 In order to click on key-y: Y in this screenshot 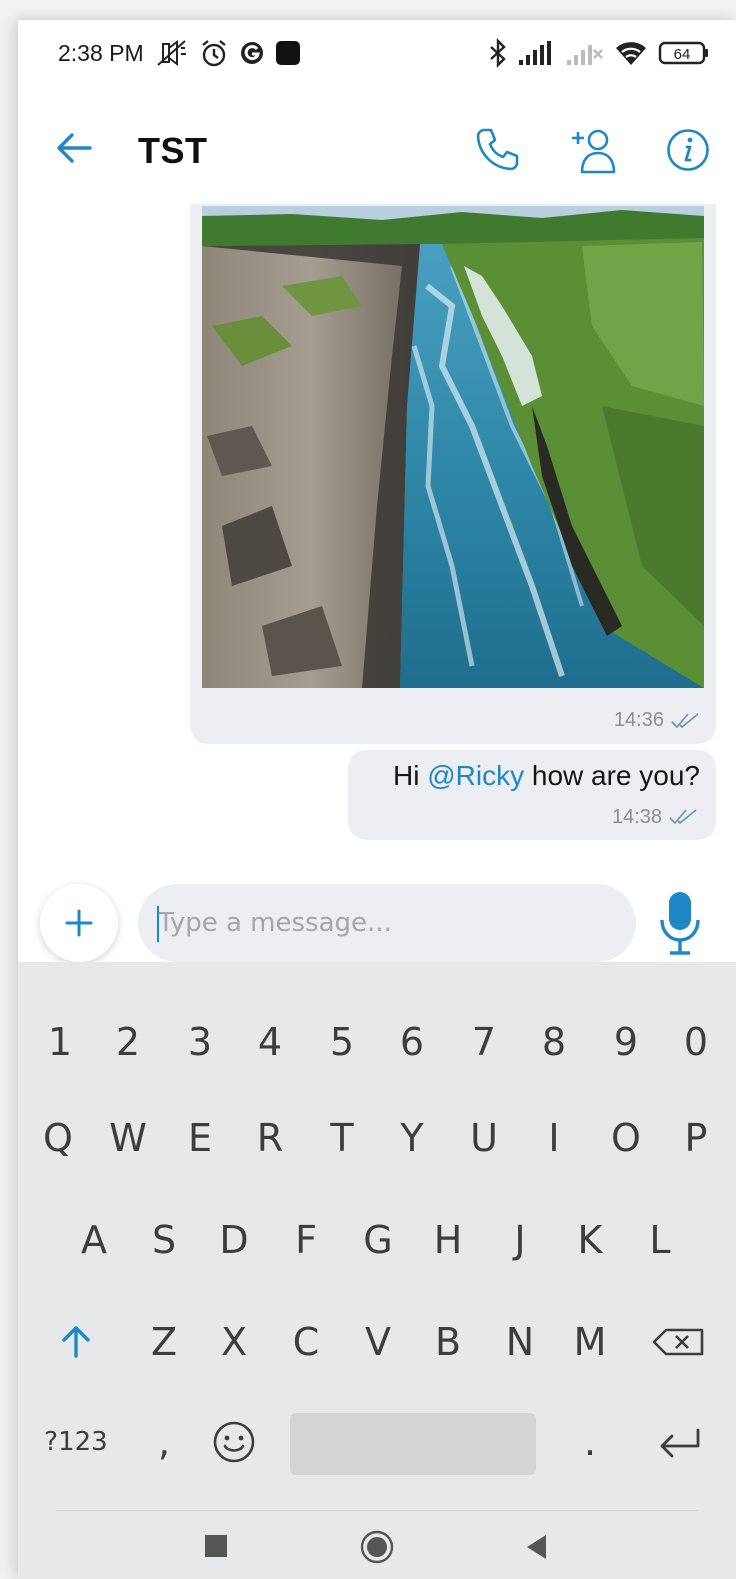, I will do `click(412, 1138)`.